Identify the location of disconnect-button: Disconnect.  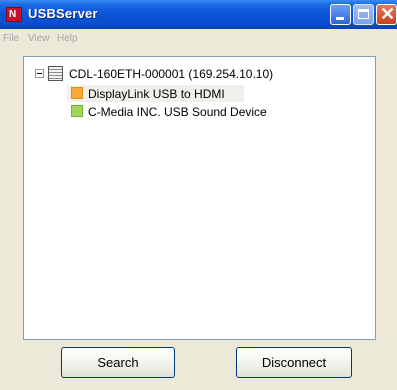
(294, 362).